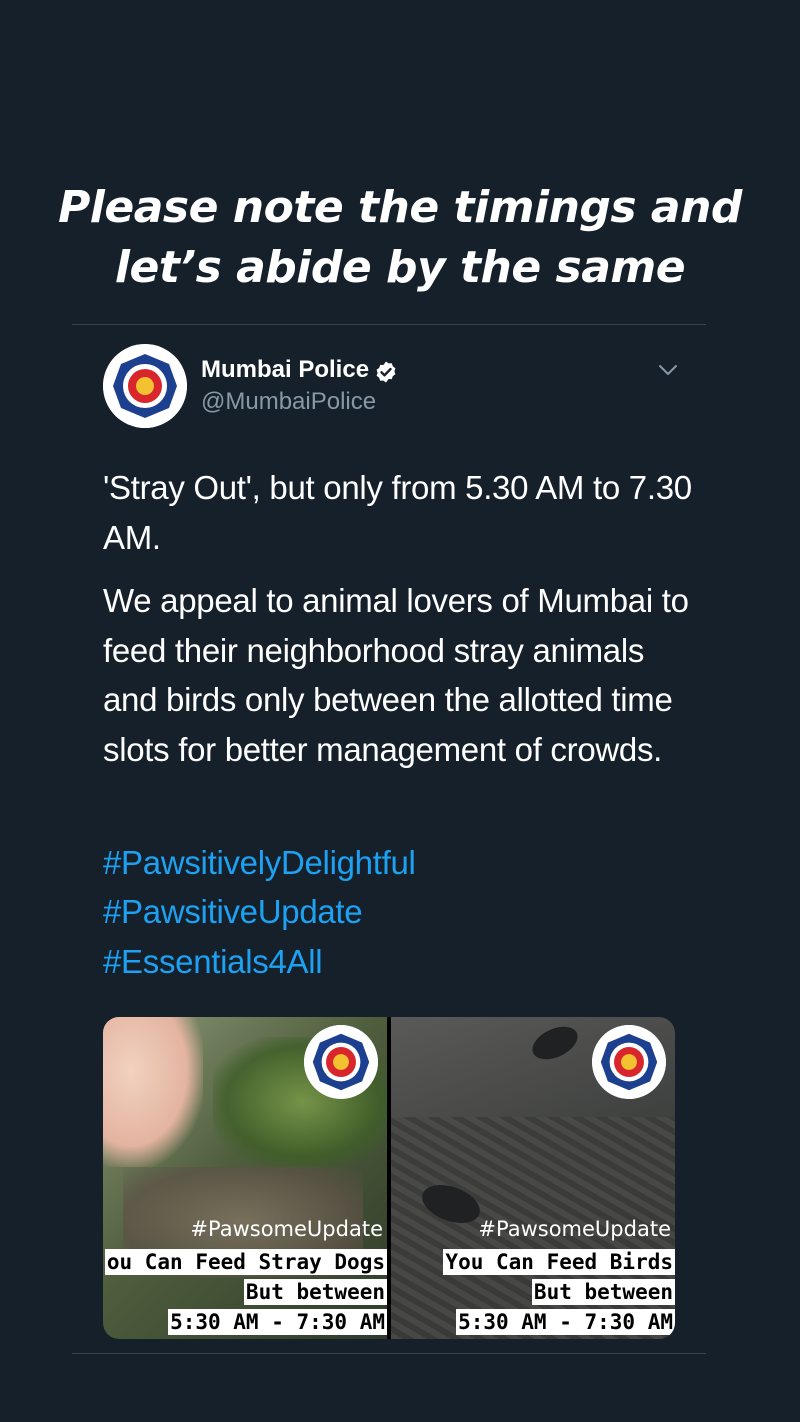 The height and width of the screenshot is (1422, 800). What do you see at coordinates (288, 402) in the screenshot?
I see `author-handle: @MumbaiPolice` at bounding box center [288, 402].